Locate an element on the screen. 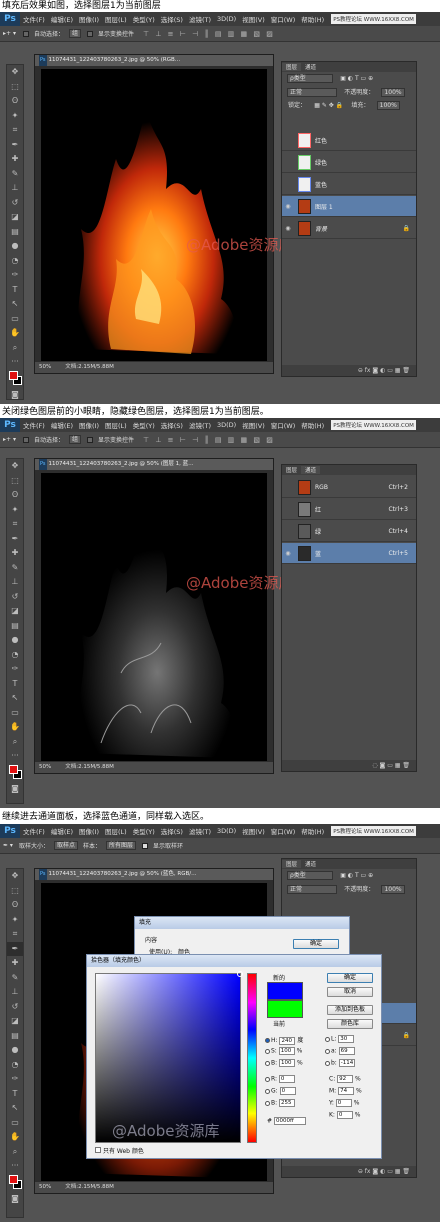 The image size is (440, 1222). channel-row-rgb: RGB Ctrl+2 is located at coordinates (349, 487).